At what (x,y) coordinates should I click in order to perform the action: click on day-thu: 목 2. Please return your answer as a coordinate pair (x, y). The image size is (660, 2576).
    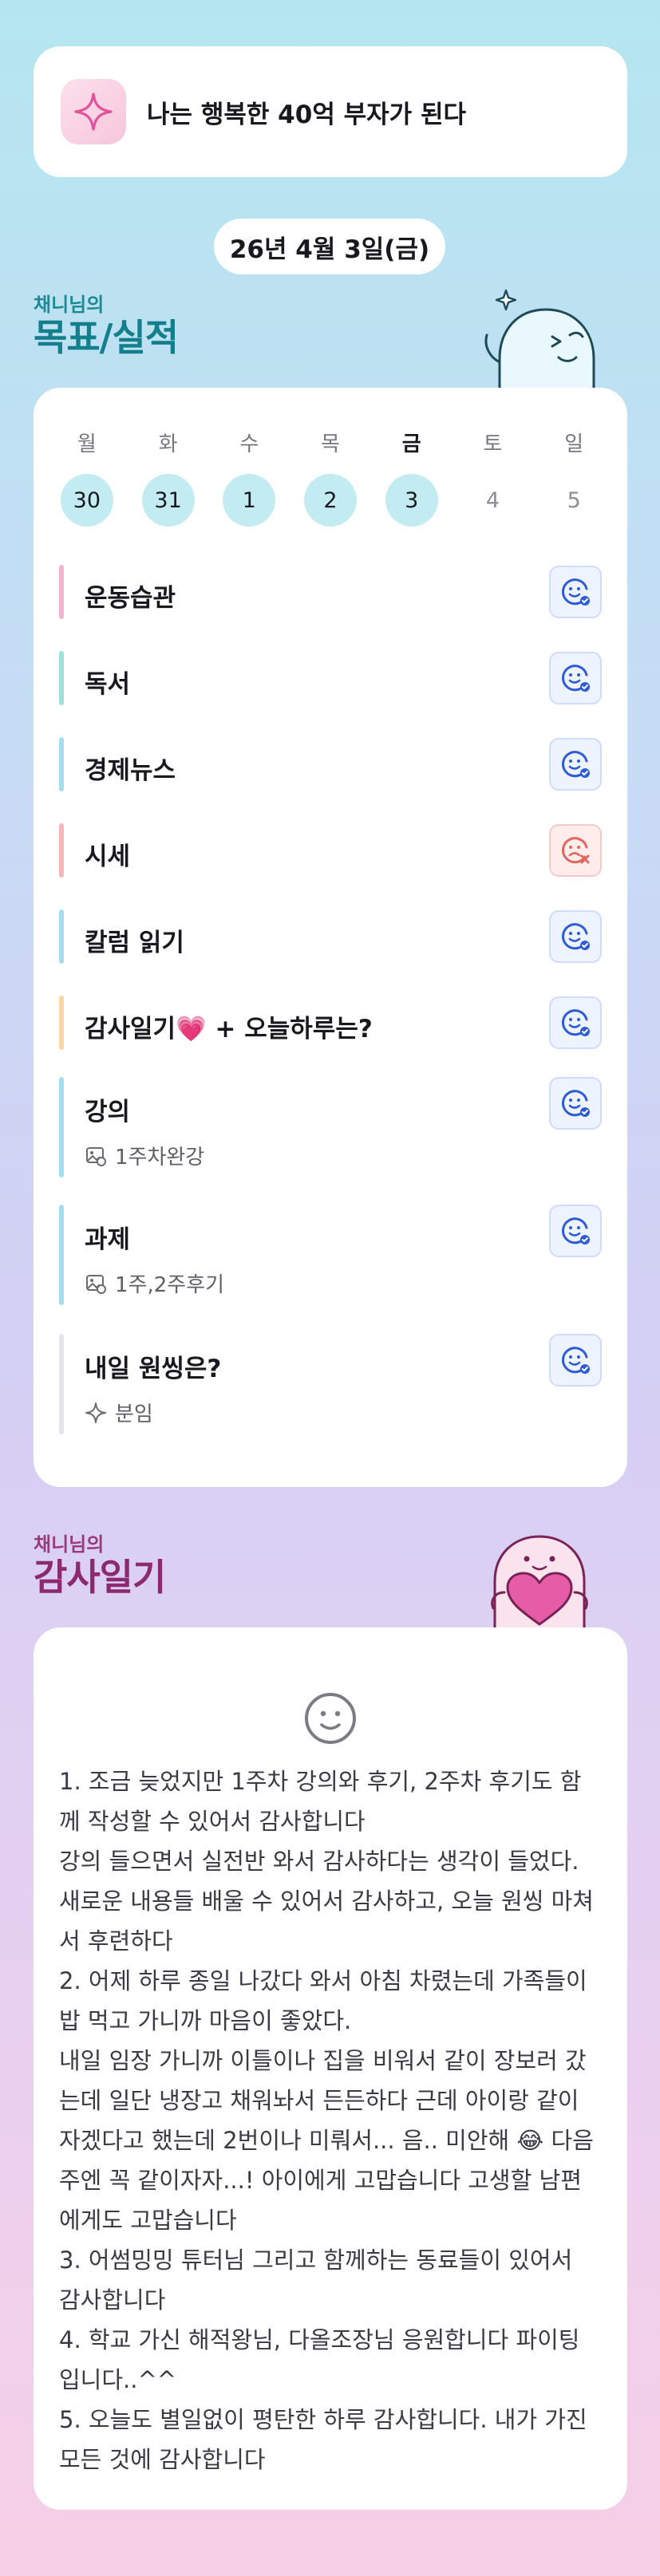
    Looking at the image, I should click on (330, 479).